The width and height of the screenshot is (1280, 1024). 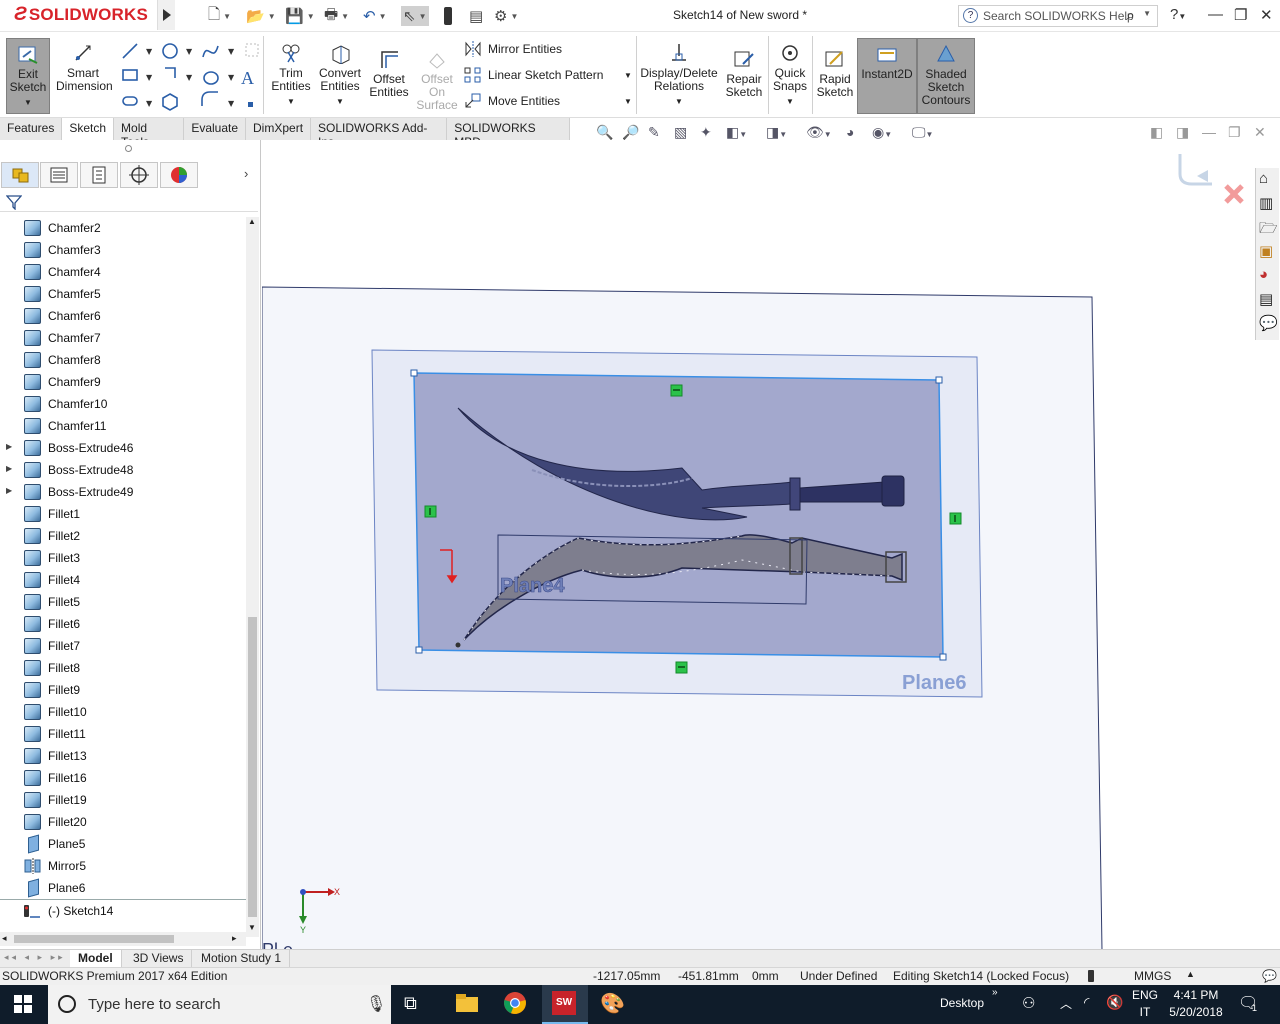 What do you see at coordinates (149, 133) in the screenshot?
I see `tab-mold-tools: Mold Tools` at bounding box center [149, 133].